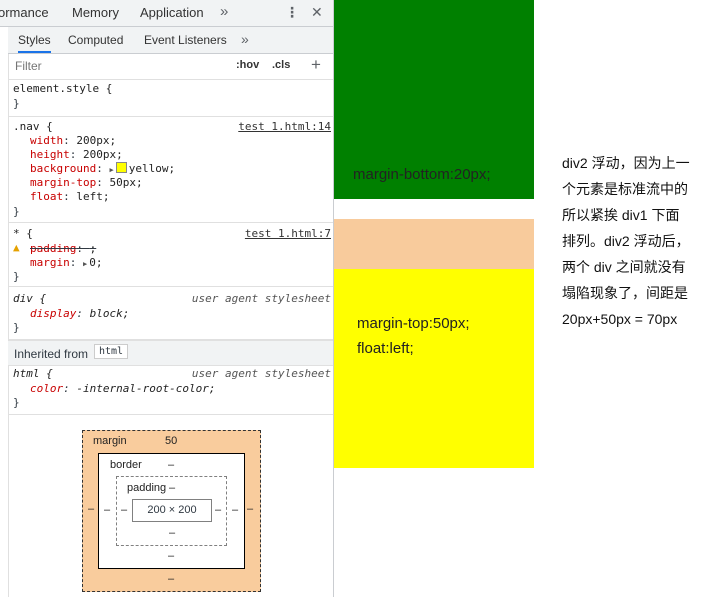 The image size is (716, 597). I want to click on declaration-color: color: -internal-root-color;, so click(123, 388).